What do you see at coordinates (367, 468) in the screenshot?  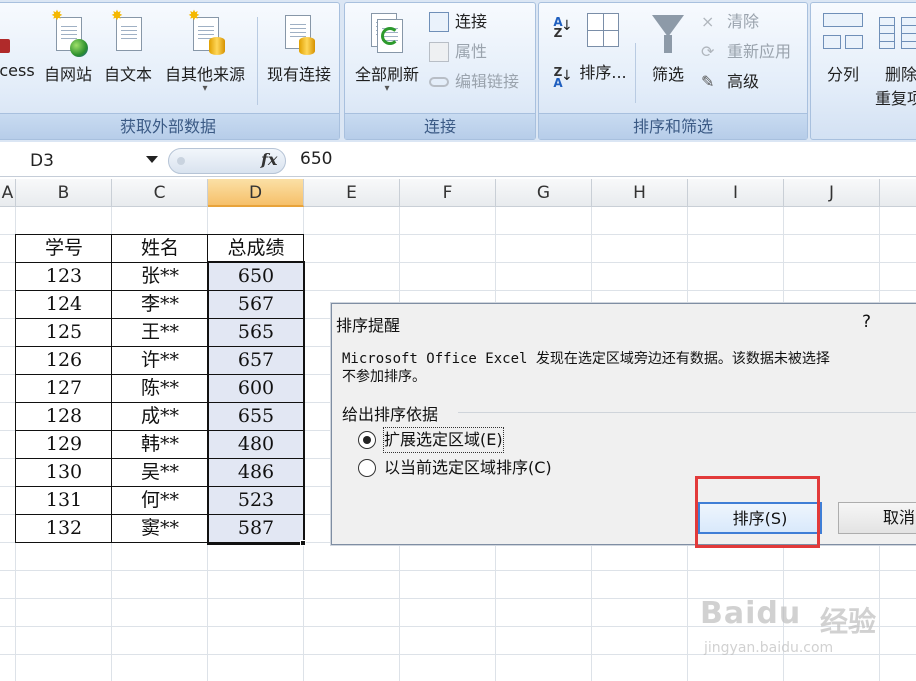 I see `radio-unselected-icon` at bounding box center [367, 468].